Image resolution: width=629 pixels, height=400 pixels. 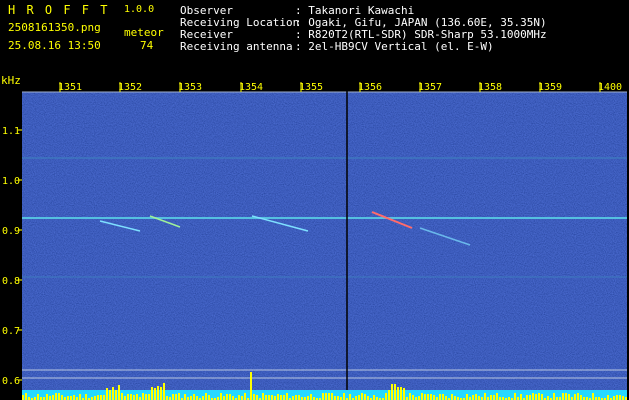 What do you see at coordinates (11, 80) in the screenshot?
I see `axis-unit-label: kHz` at bounding box center [11, 80].